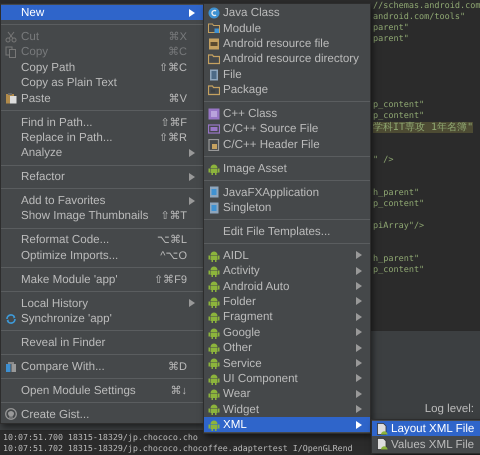 This screenshot has height=455, width=480. Describe the element at coordinates (287, 332) in the screenshot. I see `menu-item: Google` at that location.